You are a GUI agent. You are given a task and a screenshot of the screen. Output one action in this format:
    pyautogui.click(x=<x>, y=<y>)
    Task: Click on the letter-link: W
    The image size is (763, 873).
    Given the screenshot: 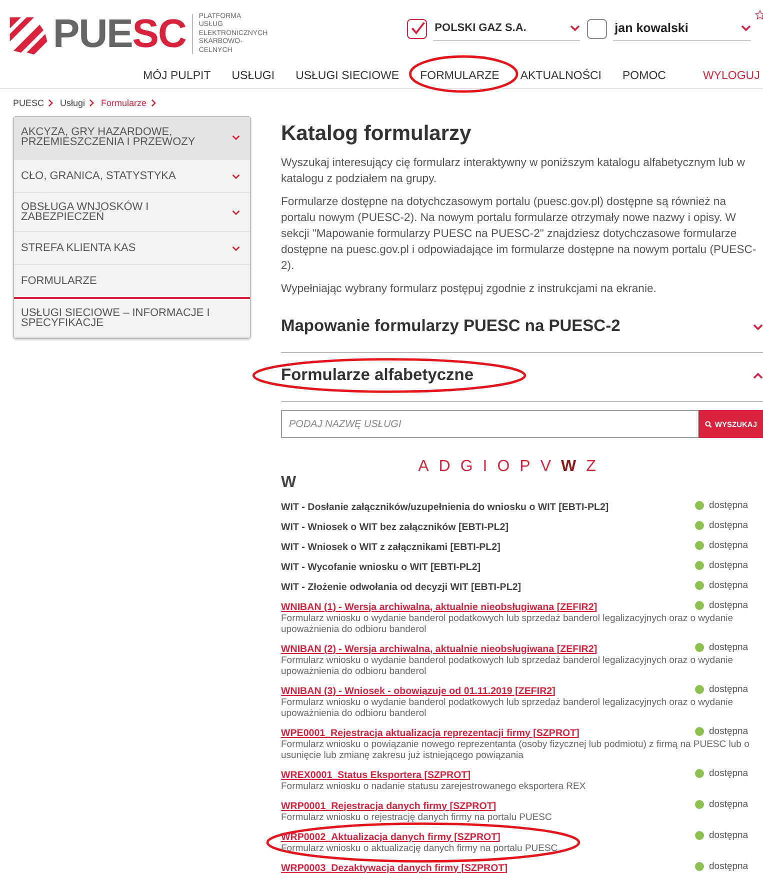 What is the action you would take?
    pyautogui.click(x=568, y=467)
    